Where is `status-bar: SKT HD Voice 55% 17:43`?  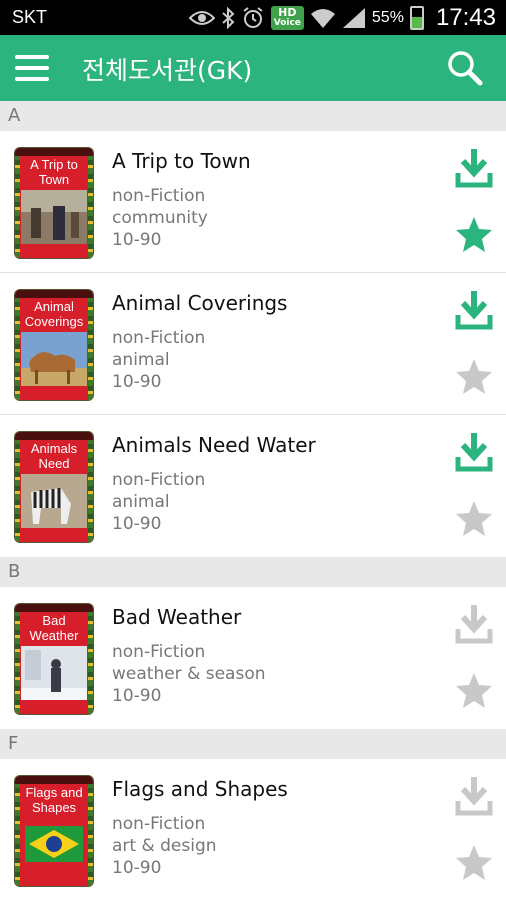 status-bar: SKT HD Voice 55% 17:43 is located at coordinates (253, 17).